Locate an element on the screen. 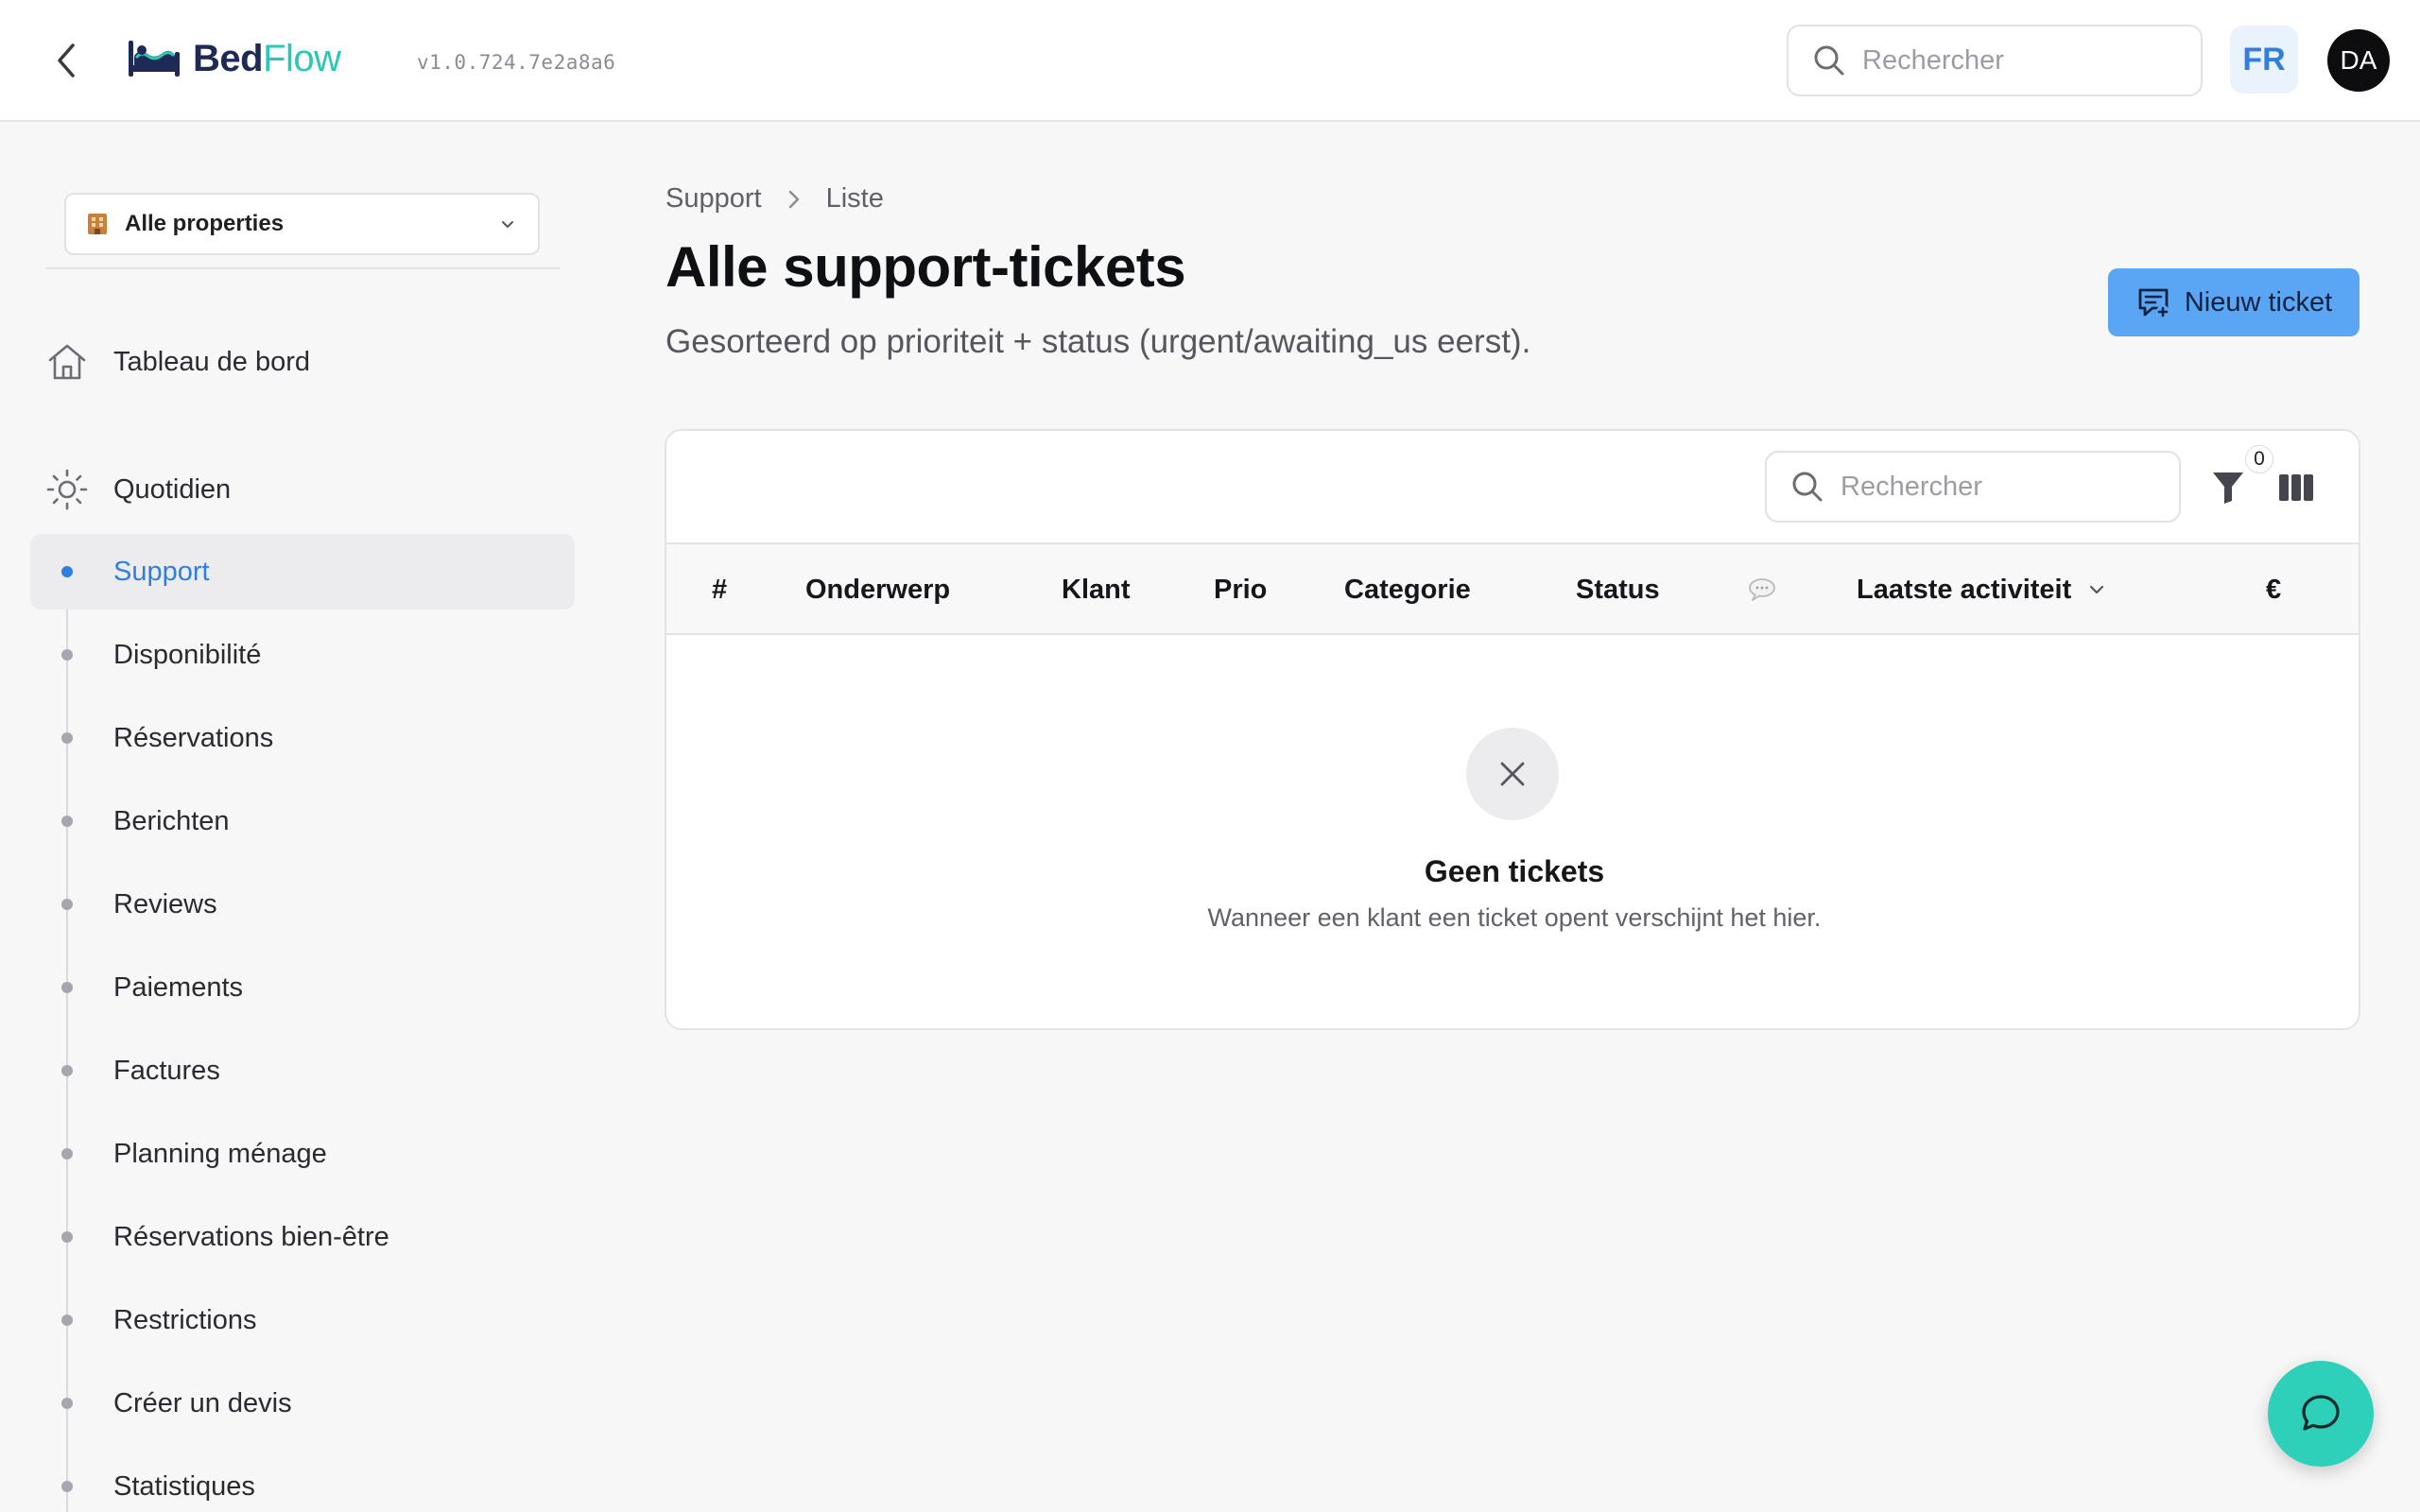 The image size is (2420, 1512). property-selector: Alle properties is located at coordinates (302, 224).